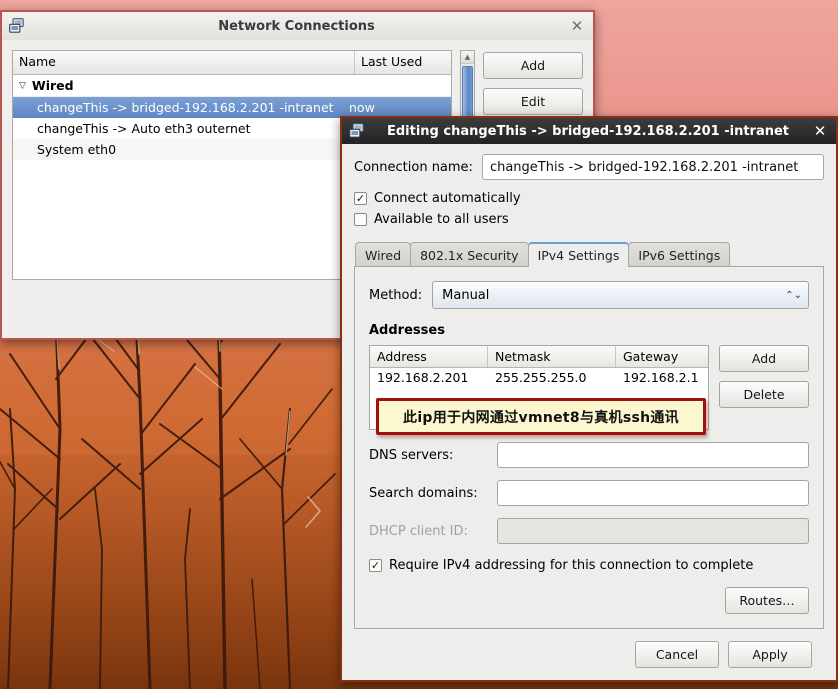 This screenshot has height=689, width=838. What do you see at coordinates (375, 565) in the screenshot?
I see `require-ipv4-checkbox: ✓` at bounding box center [375, 565].